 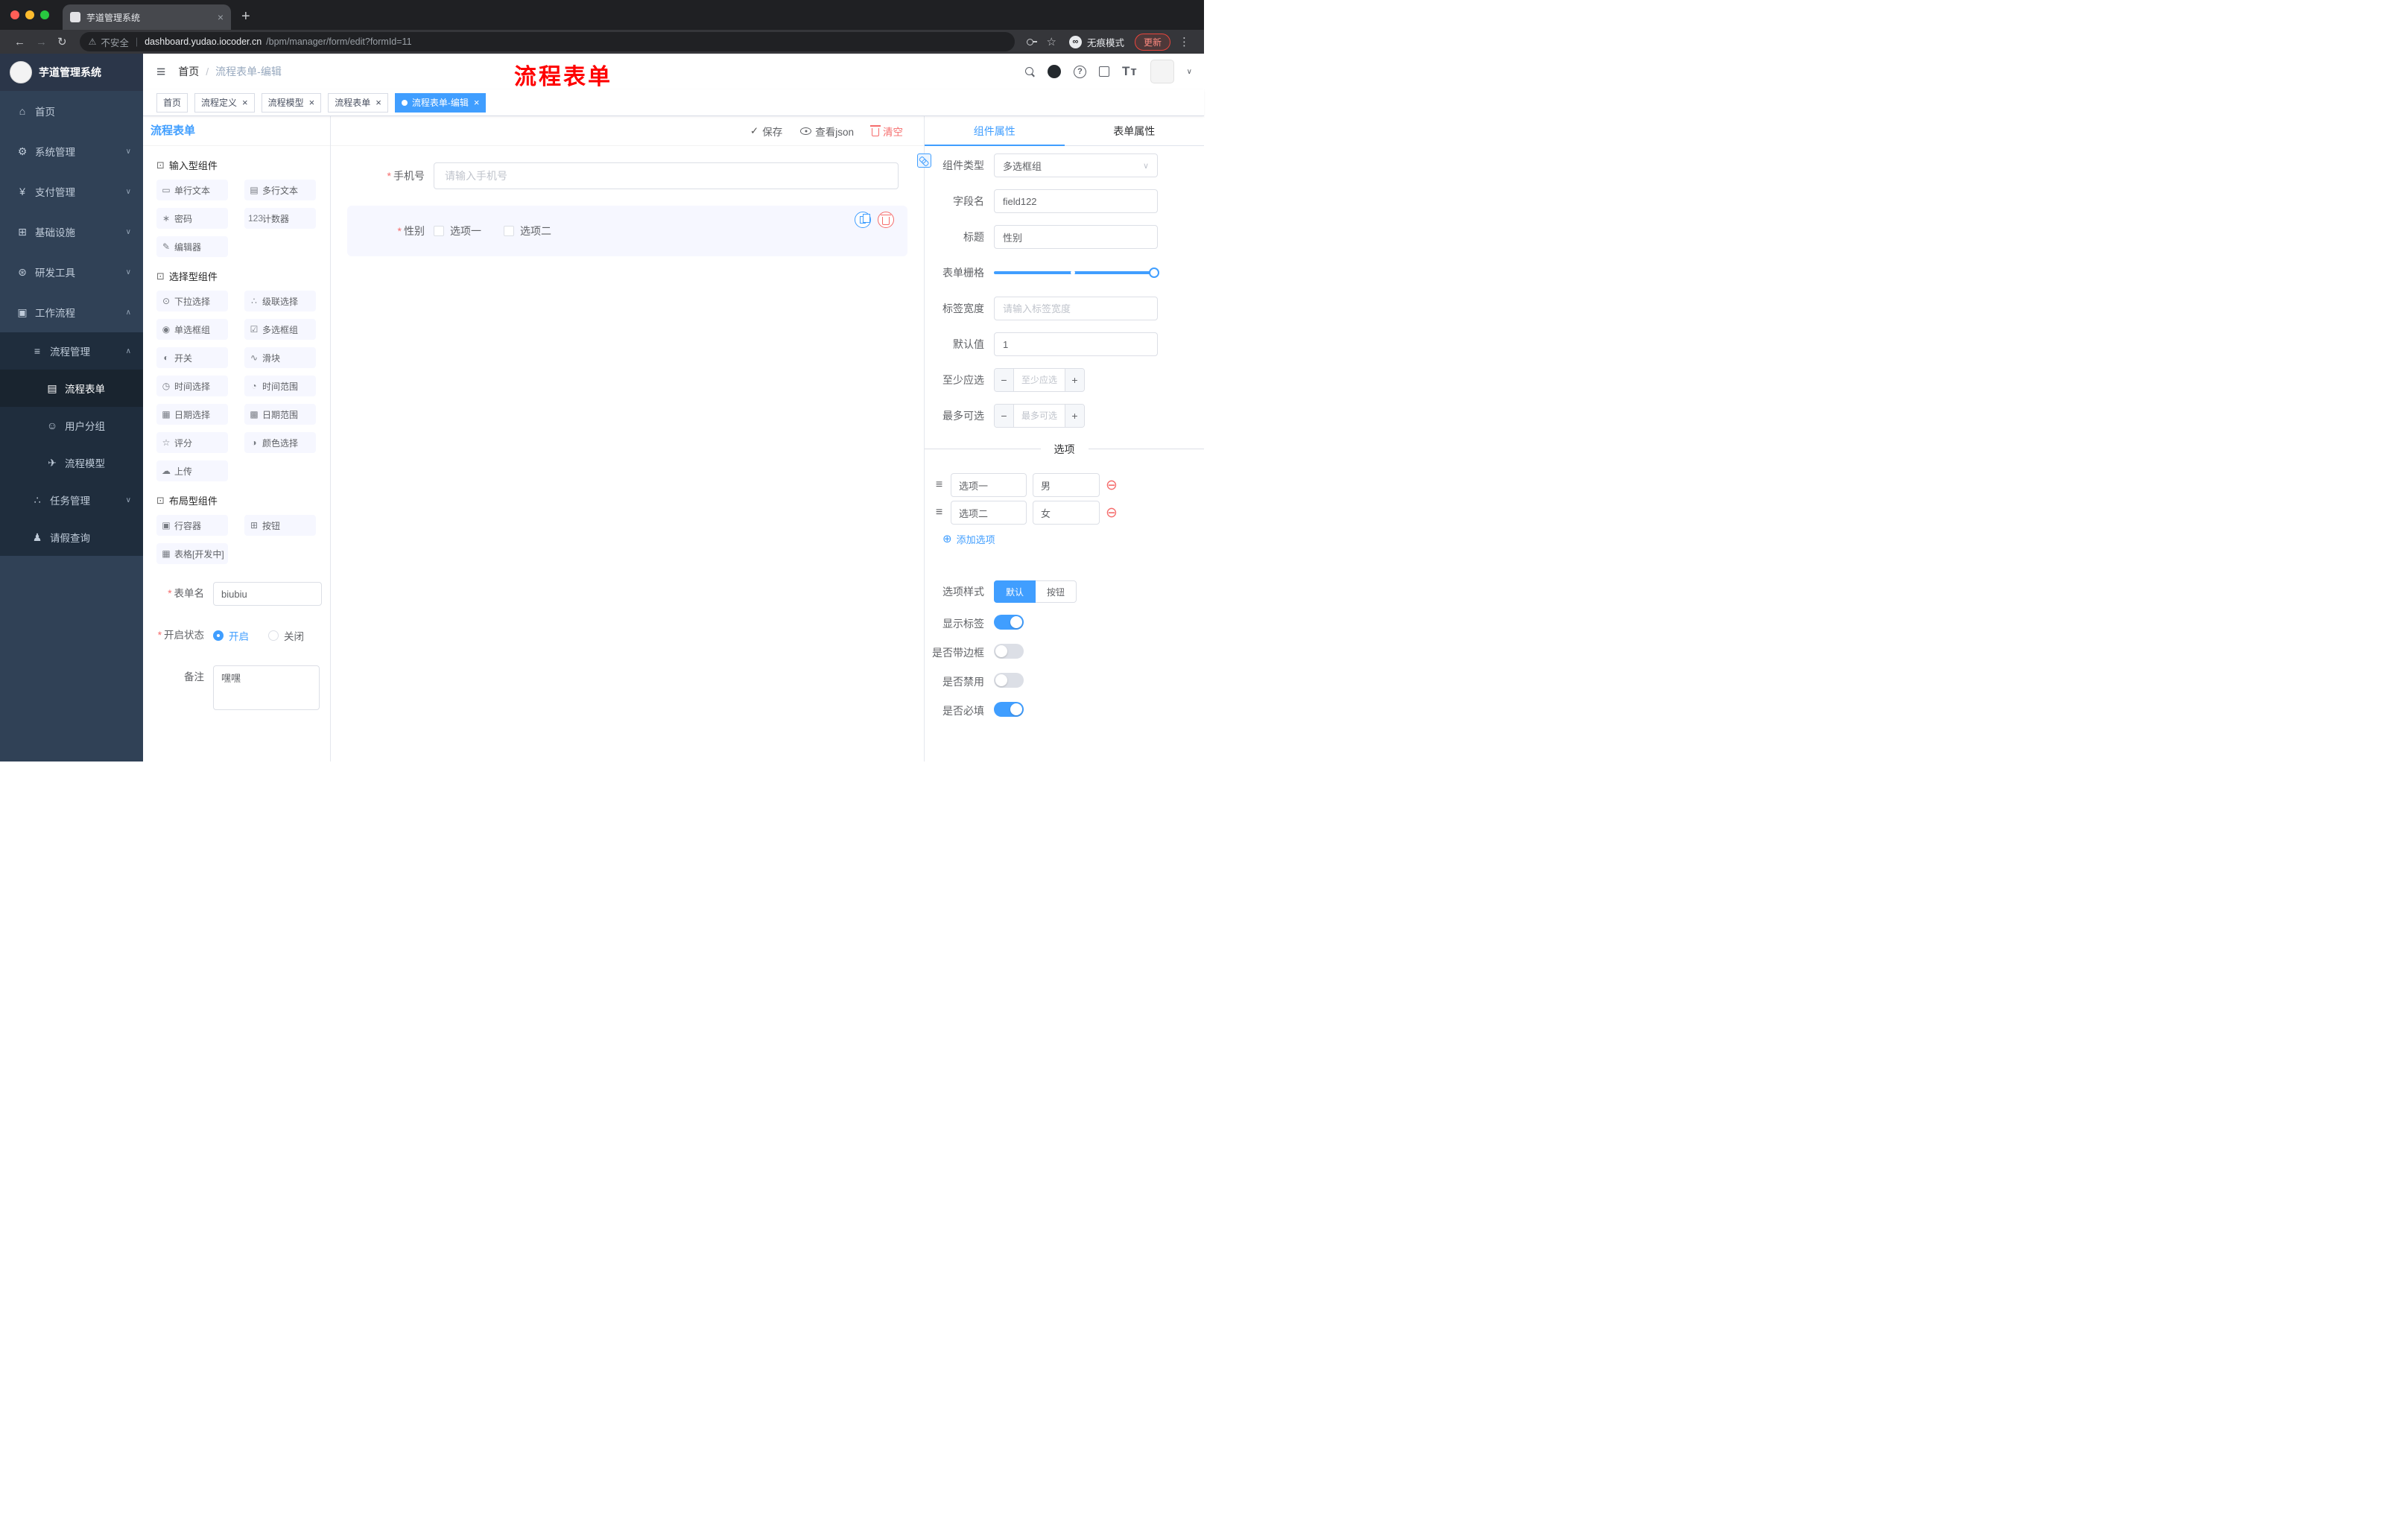 I want to click on palette-item-checkbox-group: ☑ 多选框组, so click(x=280, y=329).